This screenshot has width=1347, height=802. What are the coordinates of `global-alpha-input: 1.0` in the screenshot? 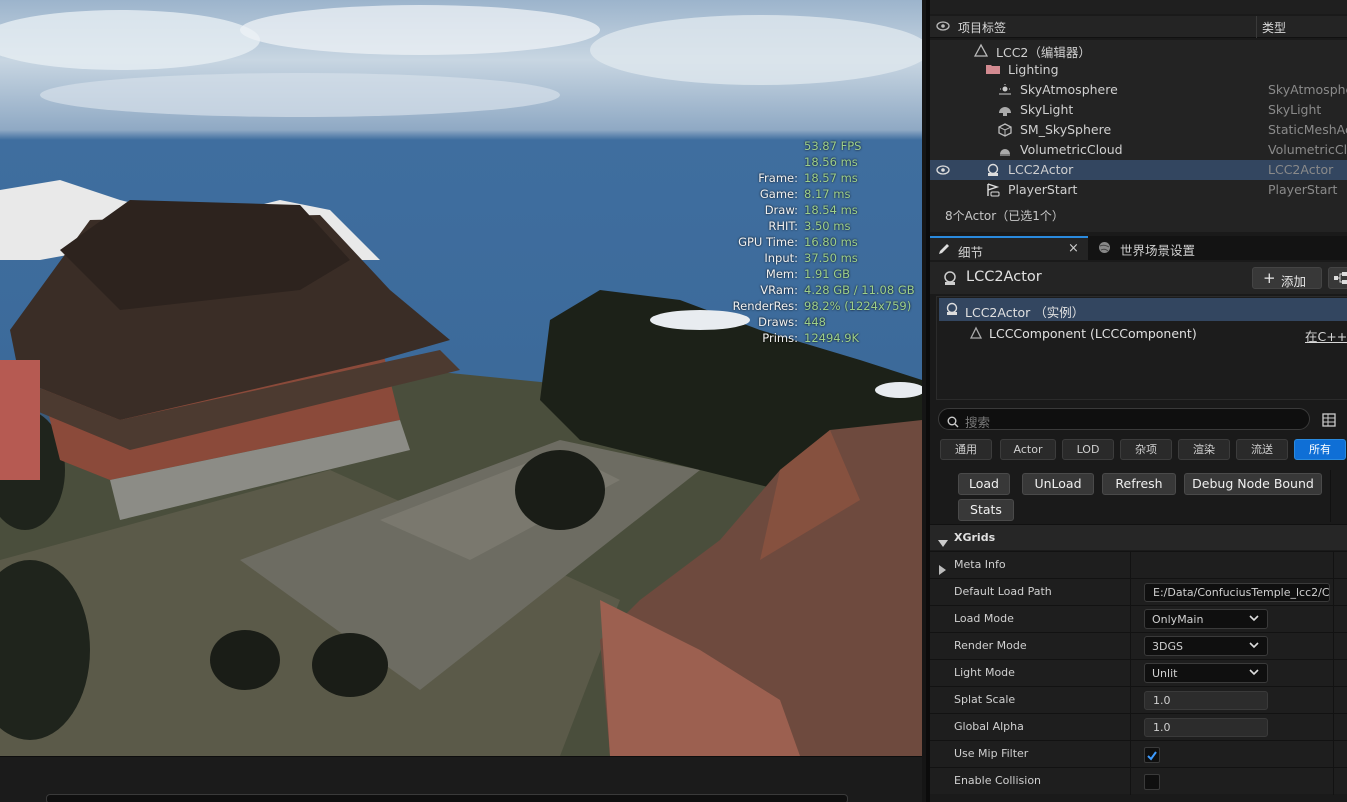 It's located at (1206, 727).